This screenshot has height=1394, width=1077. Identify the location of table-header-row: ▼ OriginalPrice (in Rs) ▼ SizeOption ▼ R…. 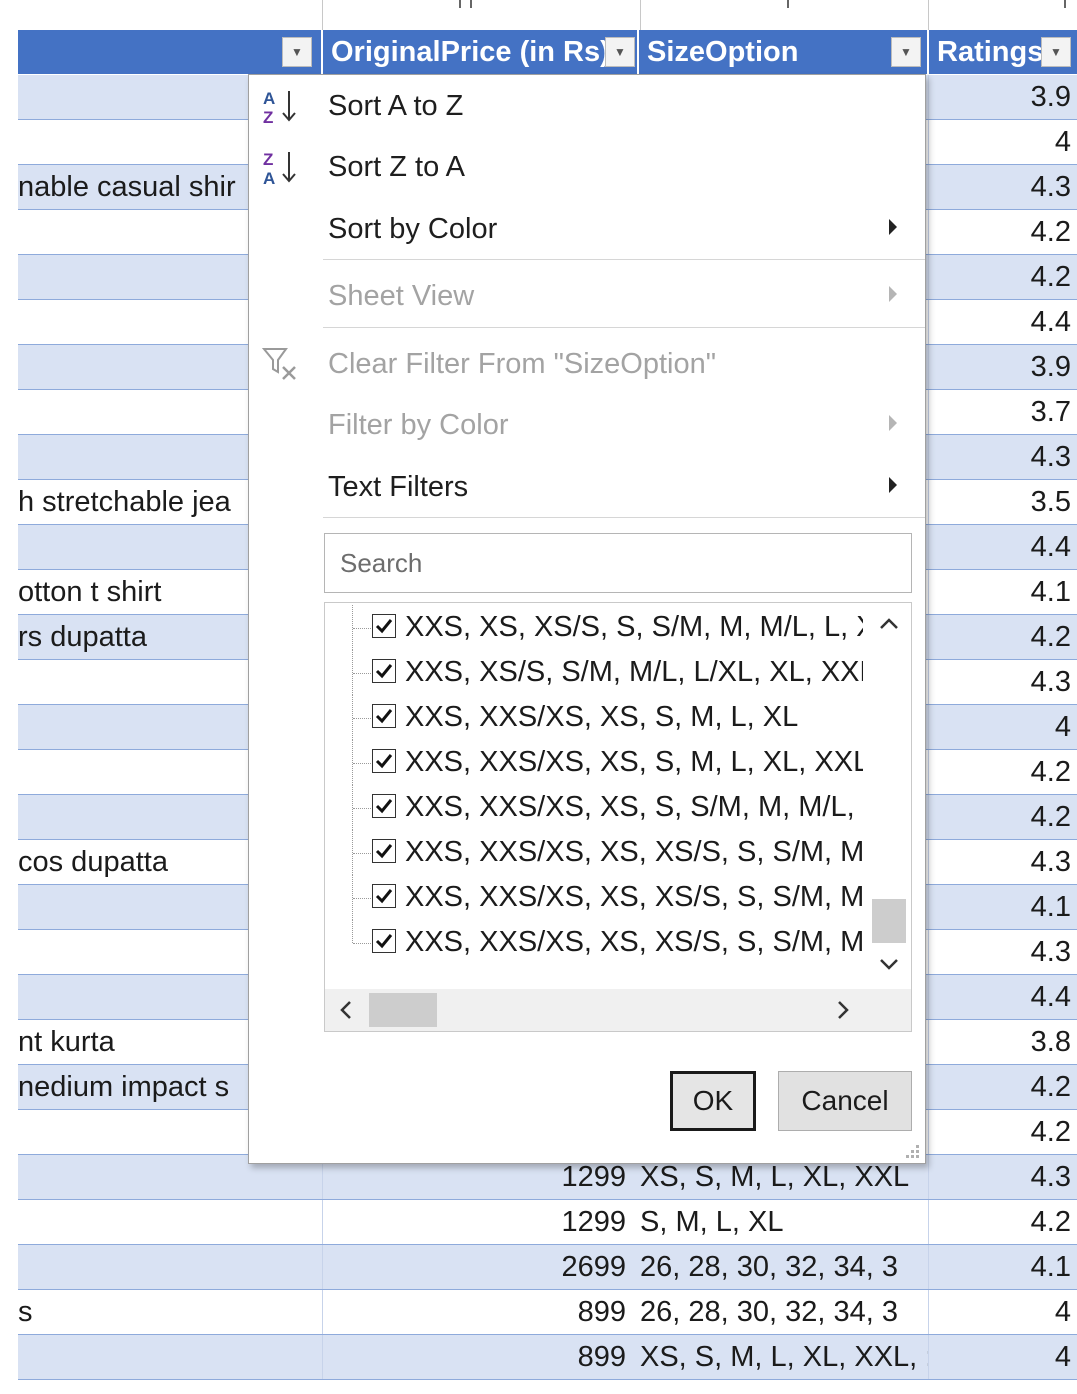
(547, 52).